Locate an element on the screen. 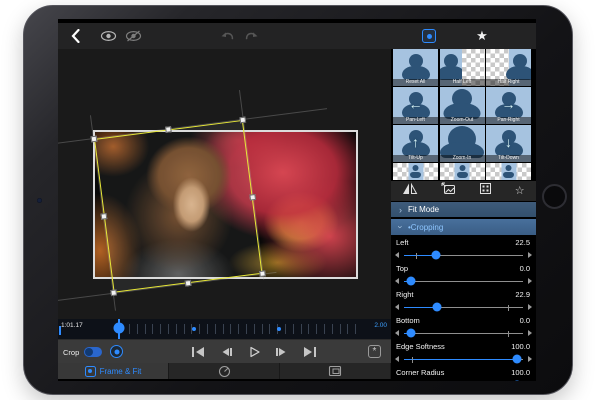  panel-tool-tabs: ☆ is located at coordinates (463, 191).